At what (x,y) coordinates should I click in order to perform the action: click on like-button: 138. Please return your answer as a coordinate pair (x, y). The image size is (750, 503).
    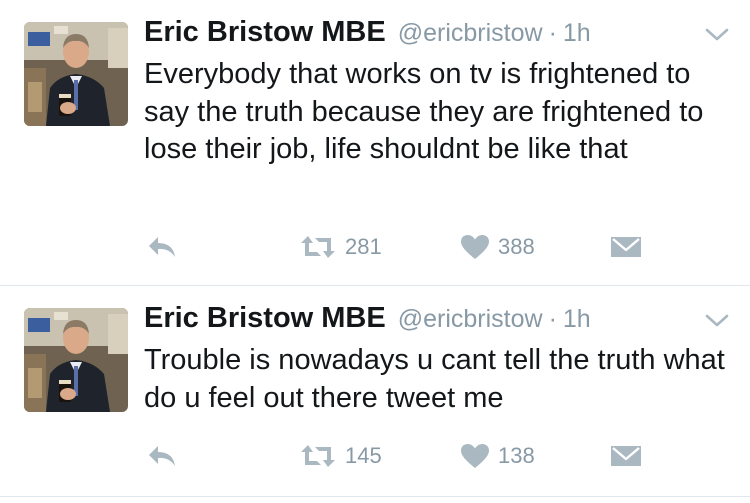
    Looking at the image, I should click on (497, 456).